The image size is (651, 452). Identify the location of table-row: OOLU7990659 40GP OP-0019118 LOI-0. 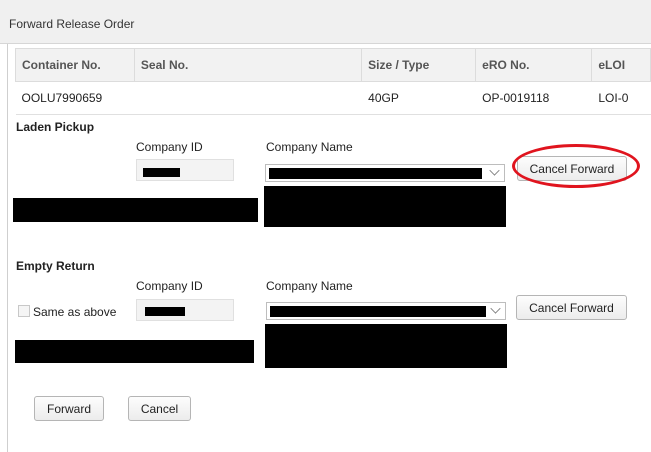
(333, 98).